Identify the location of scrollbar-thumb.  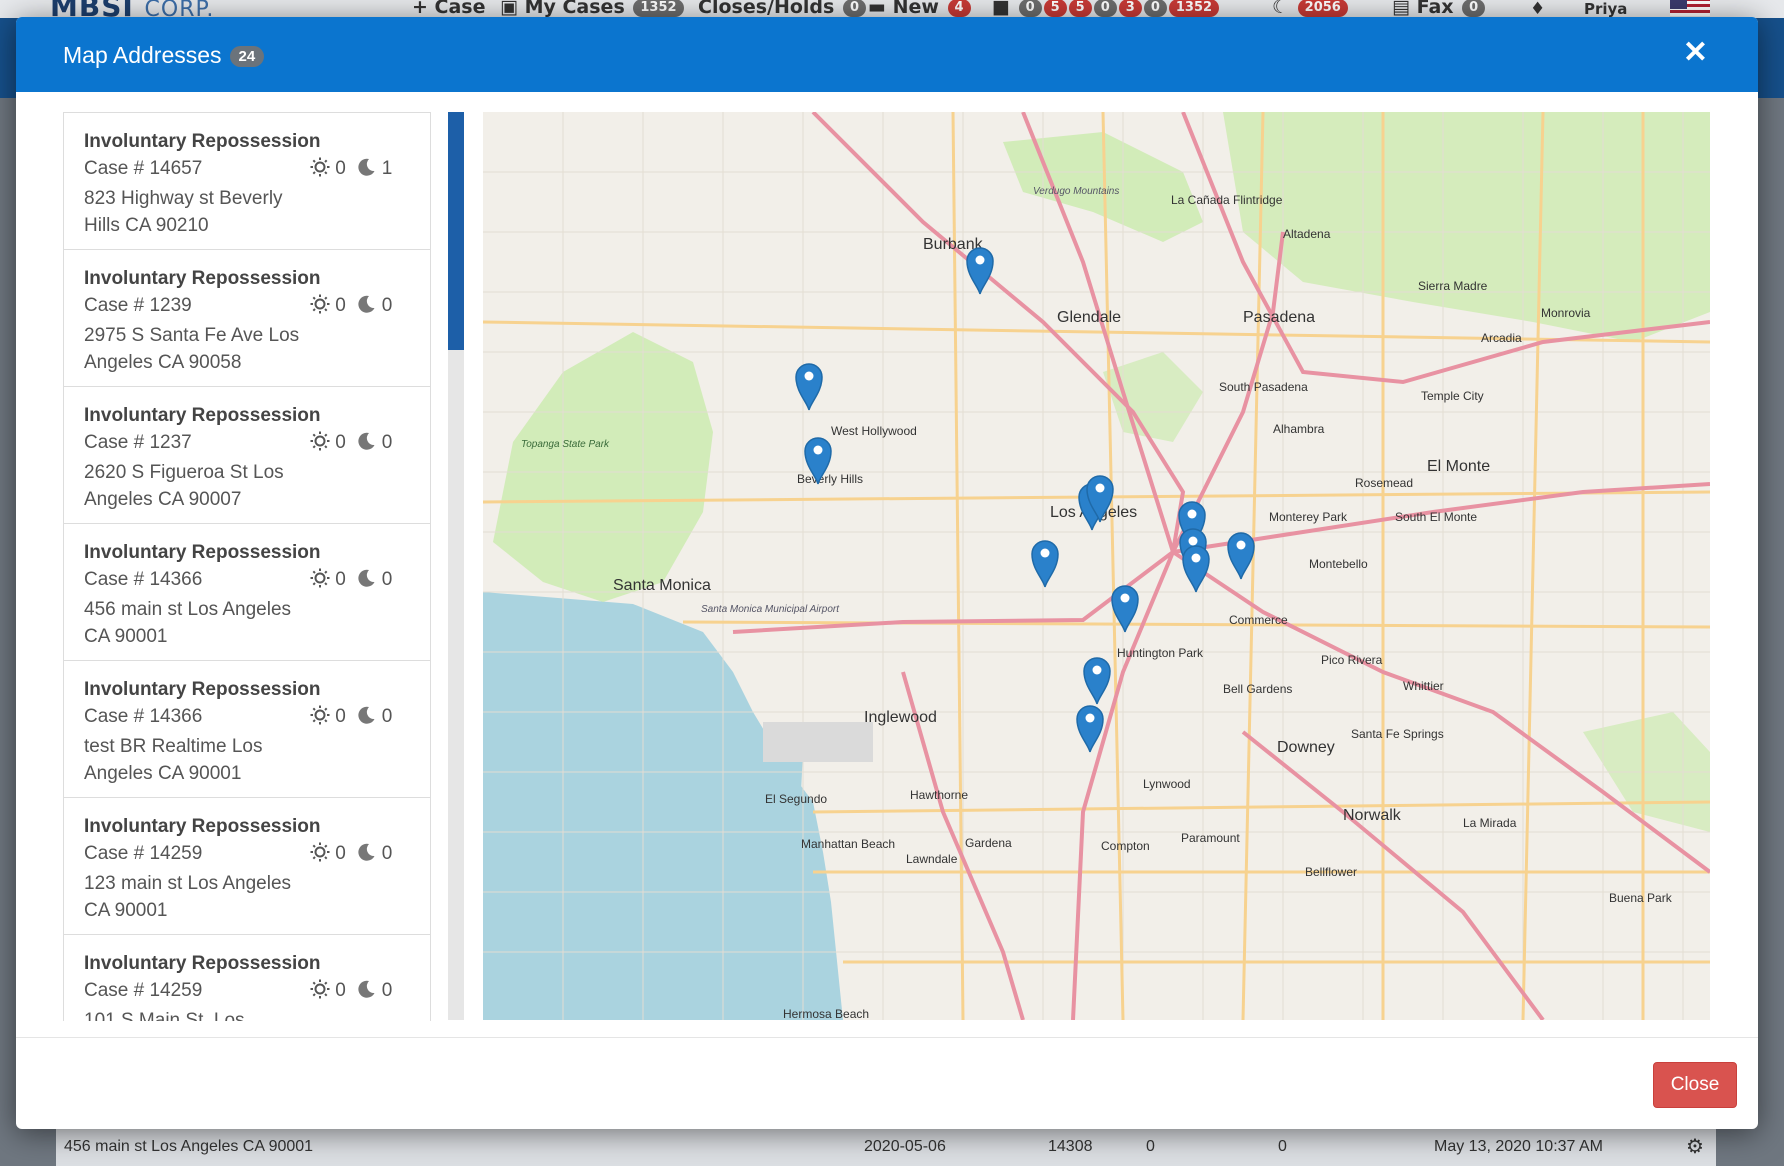
(456, 231).